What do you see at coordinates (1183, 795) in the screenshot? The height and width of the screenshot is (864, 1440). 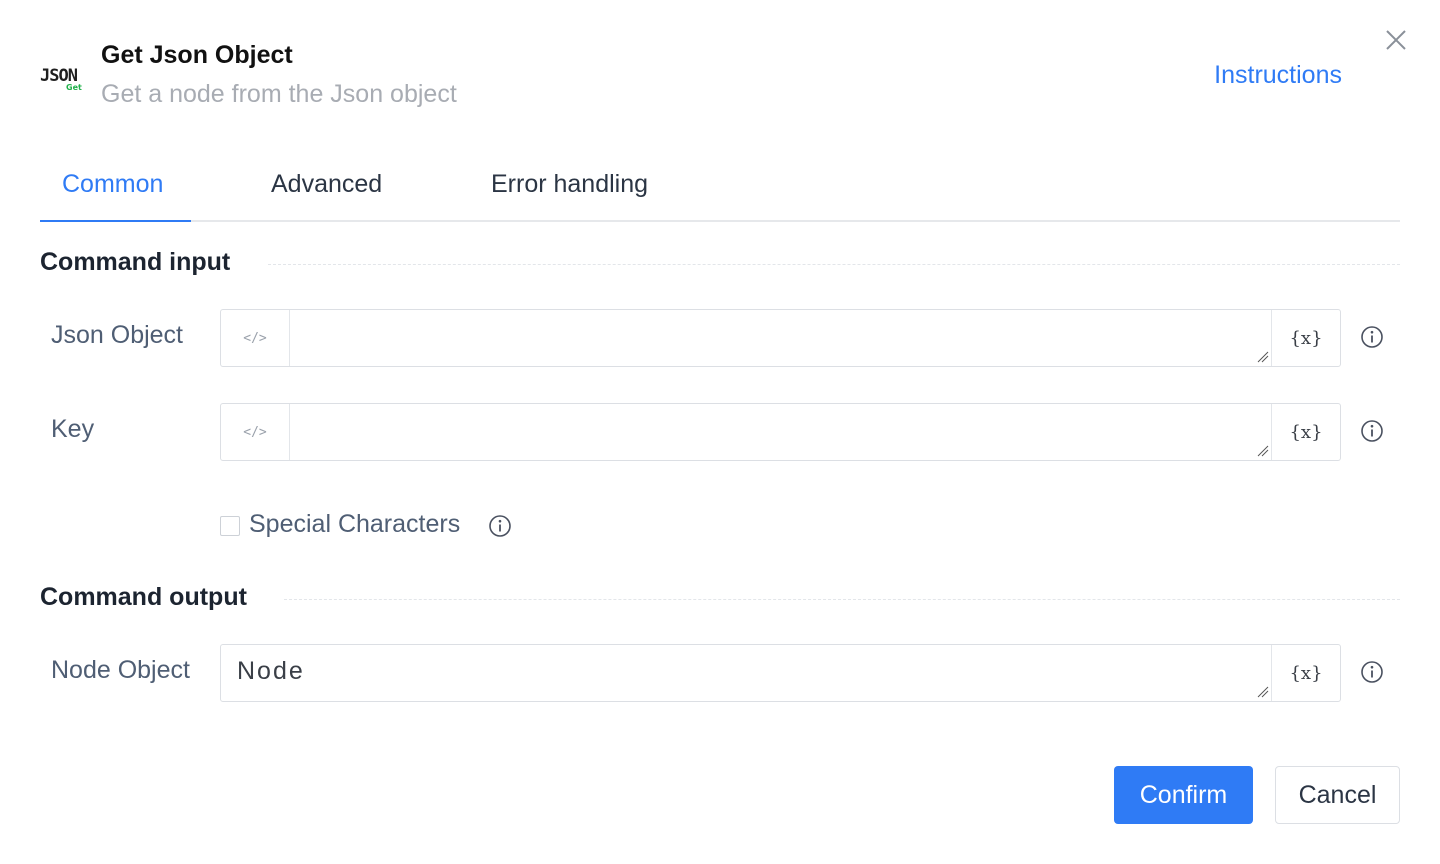 I see `confirm-button: Confirm` at bounding box center [1183, 795].